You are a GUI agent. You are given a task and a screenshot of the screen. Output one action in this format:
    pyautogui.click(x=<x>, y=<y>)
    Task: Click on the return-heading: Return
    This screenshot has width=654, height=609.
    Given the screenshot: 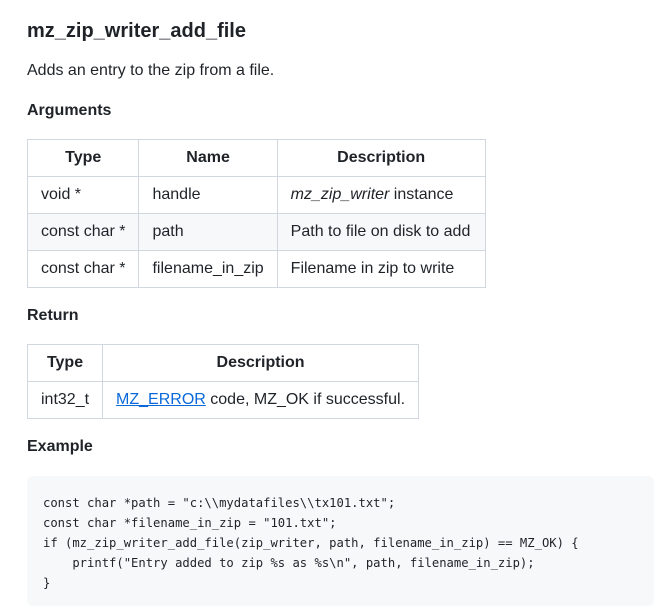 What is the action you would take?
    pyautogui.click(x=53, y=315)
    